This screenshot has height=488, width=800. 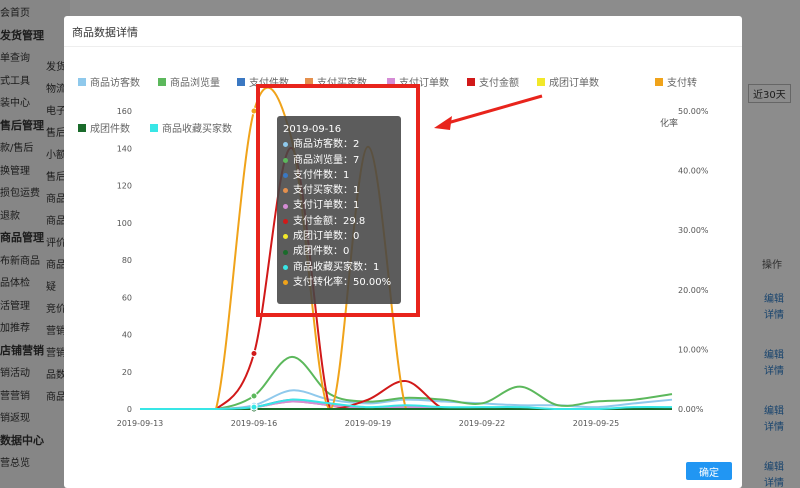 I want to click on y-right-tick-label: 30.00%, so click(x=693, y=230).